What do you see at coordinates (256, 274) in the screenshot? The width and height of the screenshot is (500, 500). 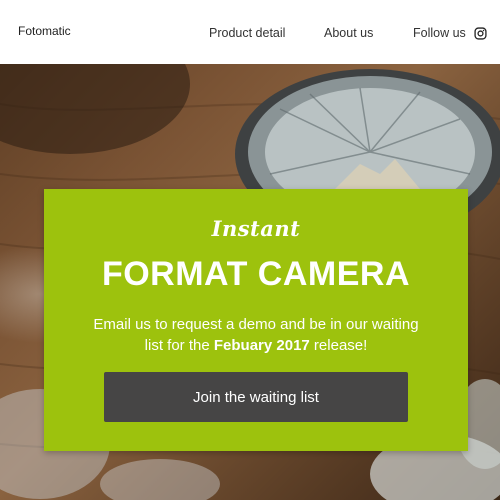 I see `hero-title: FORMAT CAMERA` at bounding box center [256, 274].